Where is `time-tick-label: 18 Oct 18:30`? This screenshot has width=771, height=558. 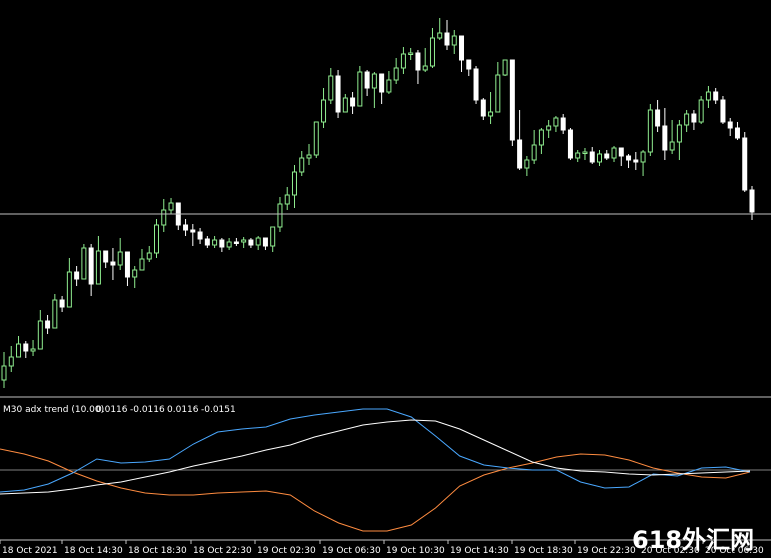 time-tick-label: 18 Oct 18:30 is located at coordinates (157, 551).